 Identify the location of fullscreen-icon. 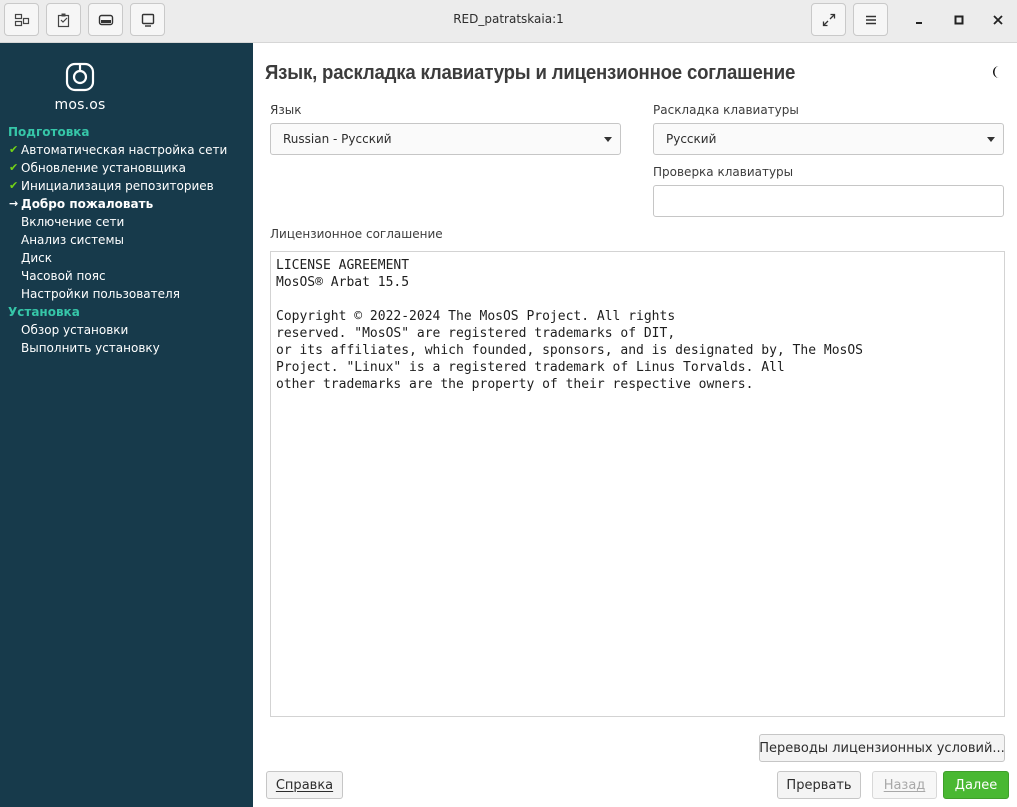
(828, 19).